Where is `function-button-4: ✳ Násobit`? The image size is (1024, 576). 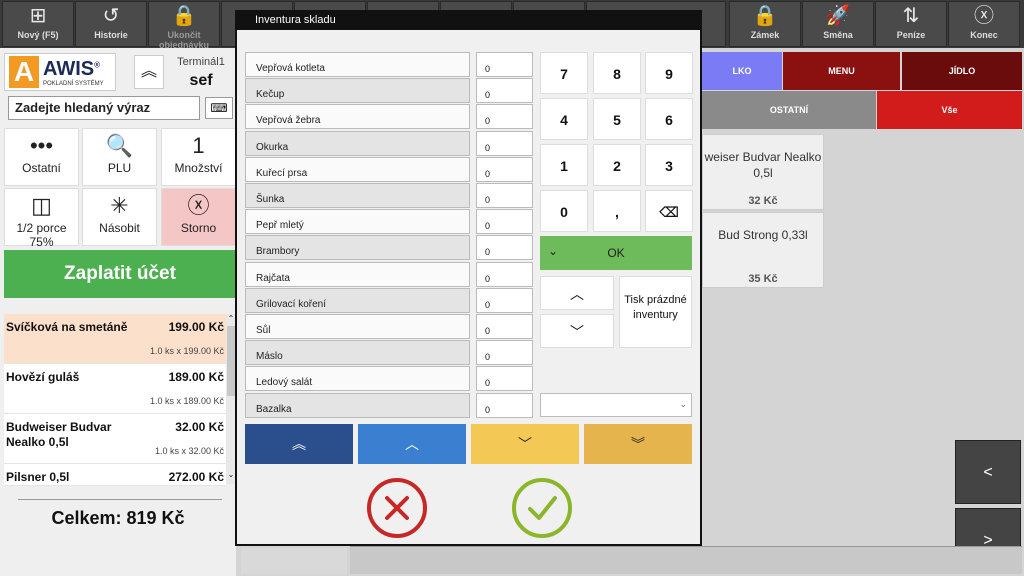 function-button-4: ✳ Násobit is located at coordinates (119, 217).